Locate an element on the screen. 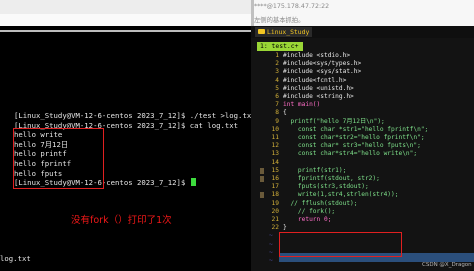 The height and width of the screenshot is (271, 474). code-line: 13 const char*str4="hello write\n"; is located at coordinates (362, 154).